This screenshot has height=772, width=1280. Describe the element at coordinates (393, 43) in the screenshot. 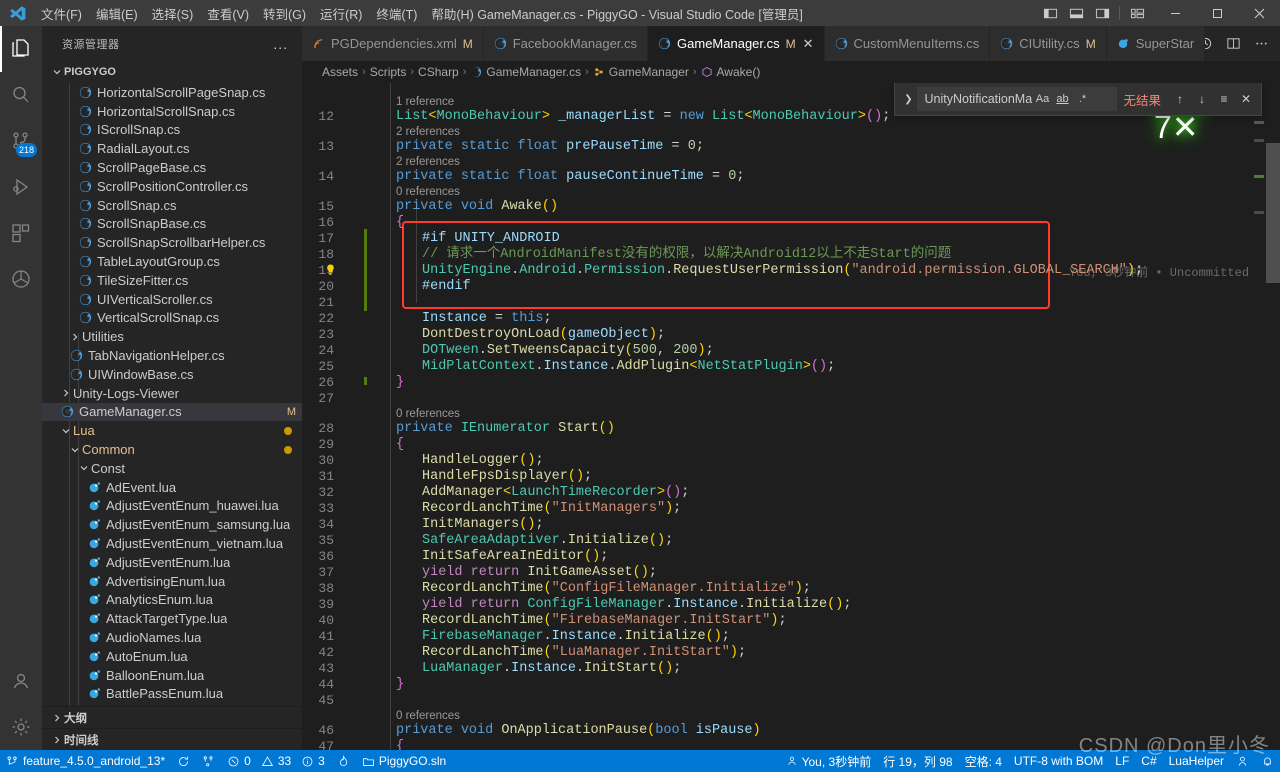

I see `editor-tab: PGDependencies.xml M` at that location.